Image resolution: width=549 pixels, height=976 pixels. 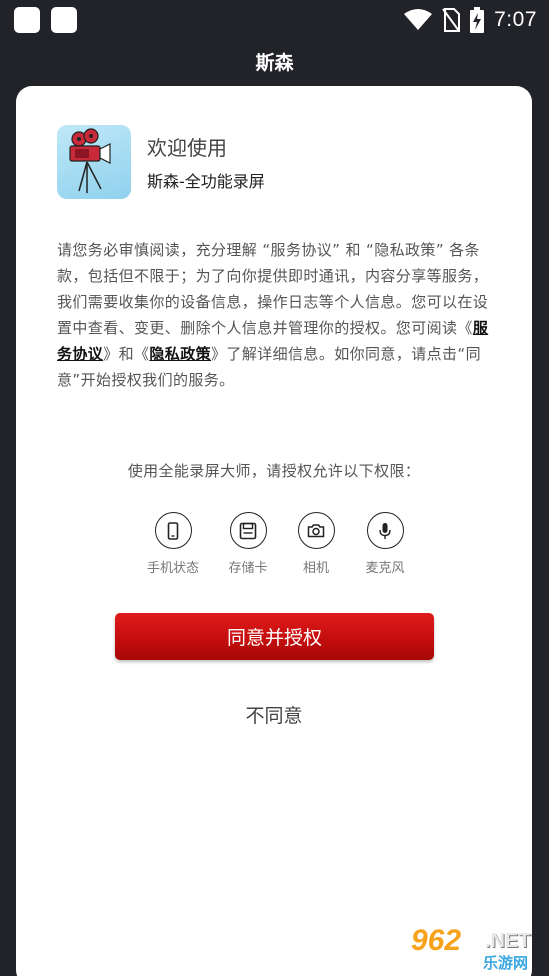 What do you see at coordinates (315, 568) in the screenshot?
I see `permission-label: 相机` at bounding box center [315, 568].